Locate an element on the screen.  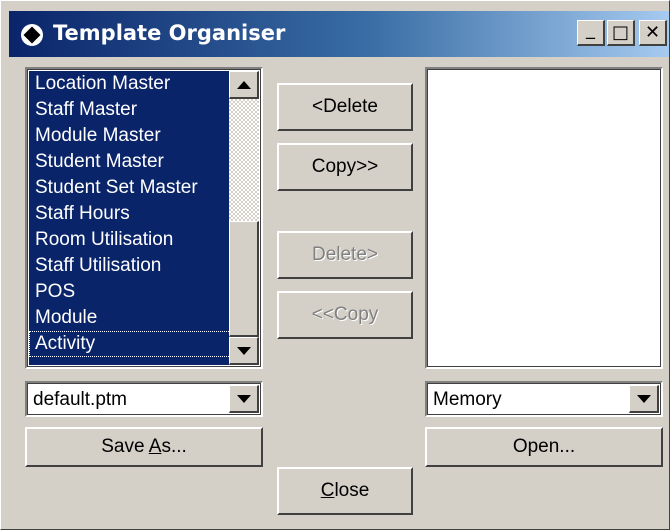
minimize-button: _ is located at coordinates (591, 32).